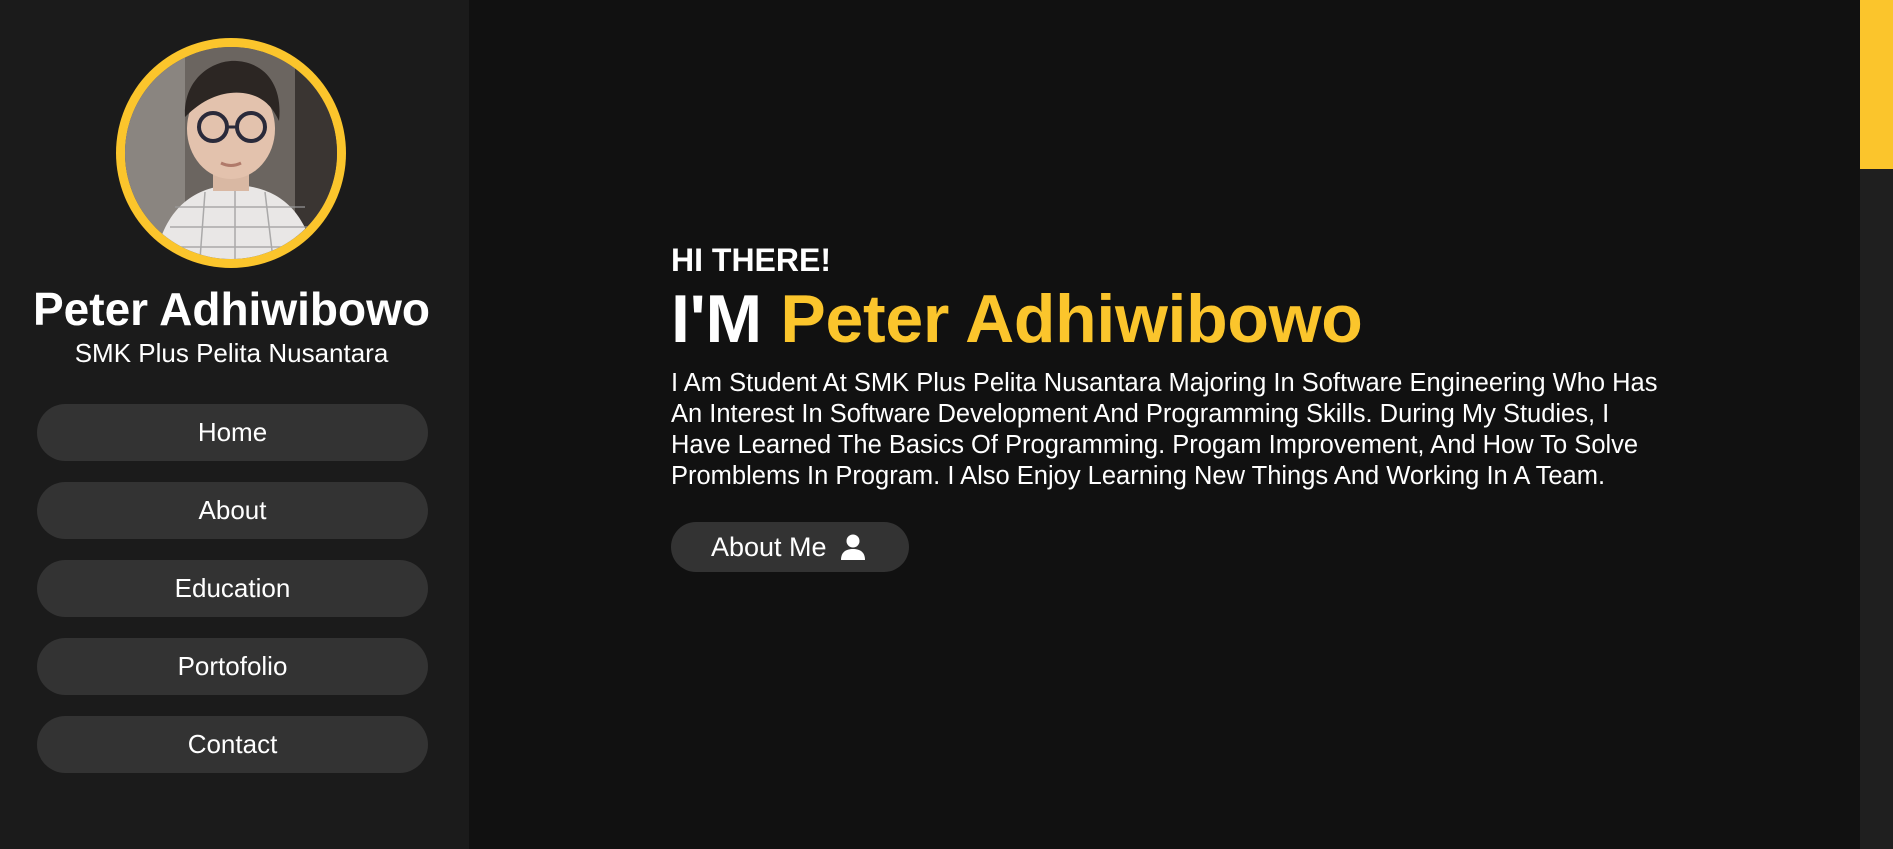 Image resolution: width=1893 pixels, height=849 pixels. Describe the element at coordinates (232, 666) in the screenshot. I see `nav-item-portofolio: Portofolio` at that location.